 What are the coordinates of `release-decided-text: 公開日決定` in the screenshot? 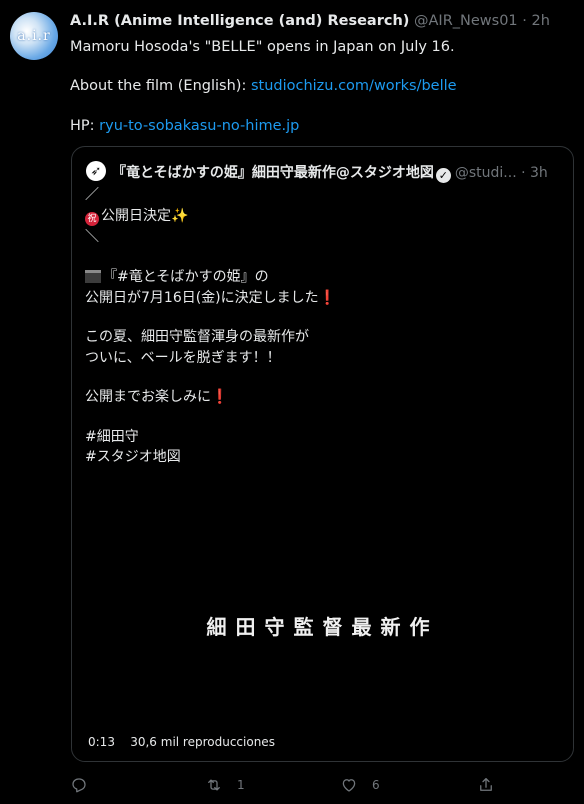 It's located at (136, 216).